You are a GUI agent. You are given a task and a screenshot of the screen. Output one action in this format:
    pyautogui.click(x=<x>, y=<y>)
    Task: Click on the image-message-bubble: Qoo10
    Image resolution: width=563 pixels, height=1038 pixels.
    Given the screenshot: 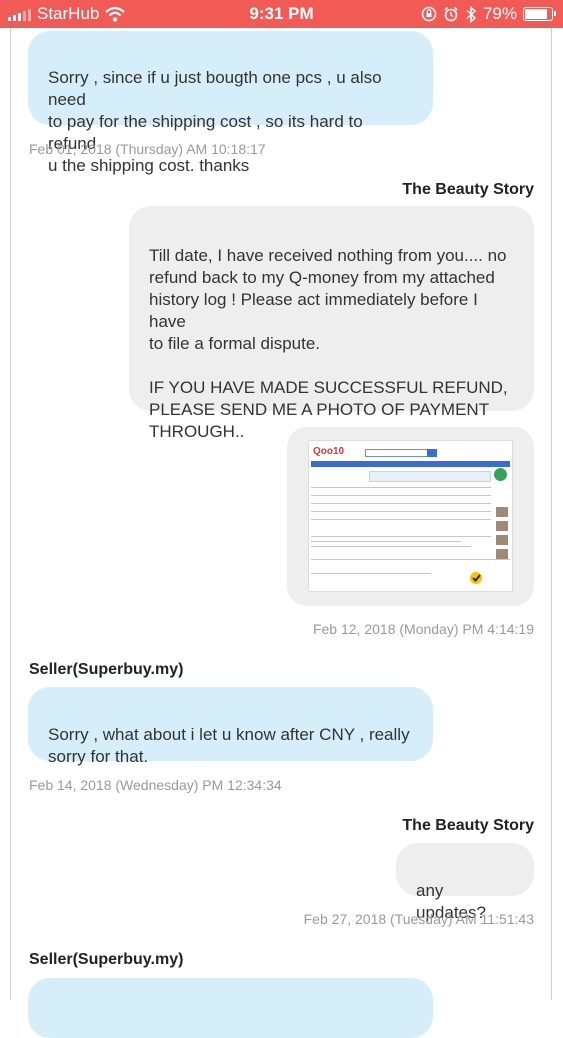 What is the action you would take?
    pyautogui.click(x=410, y=516)
    